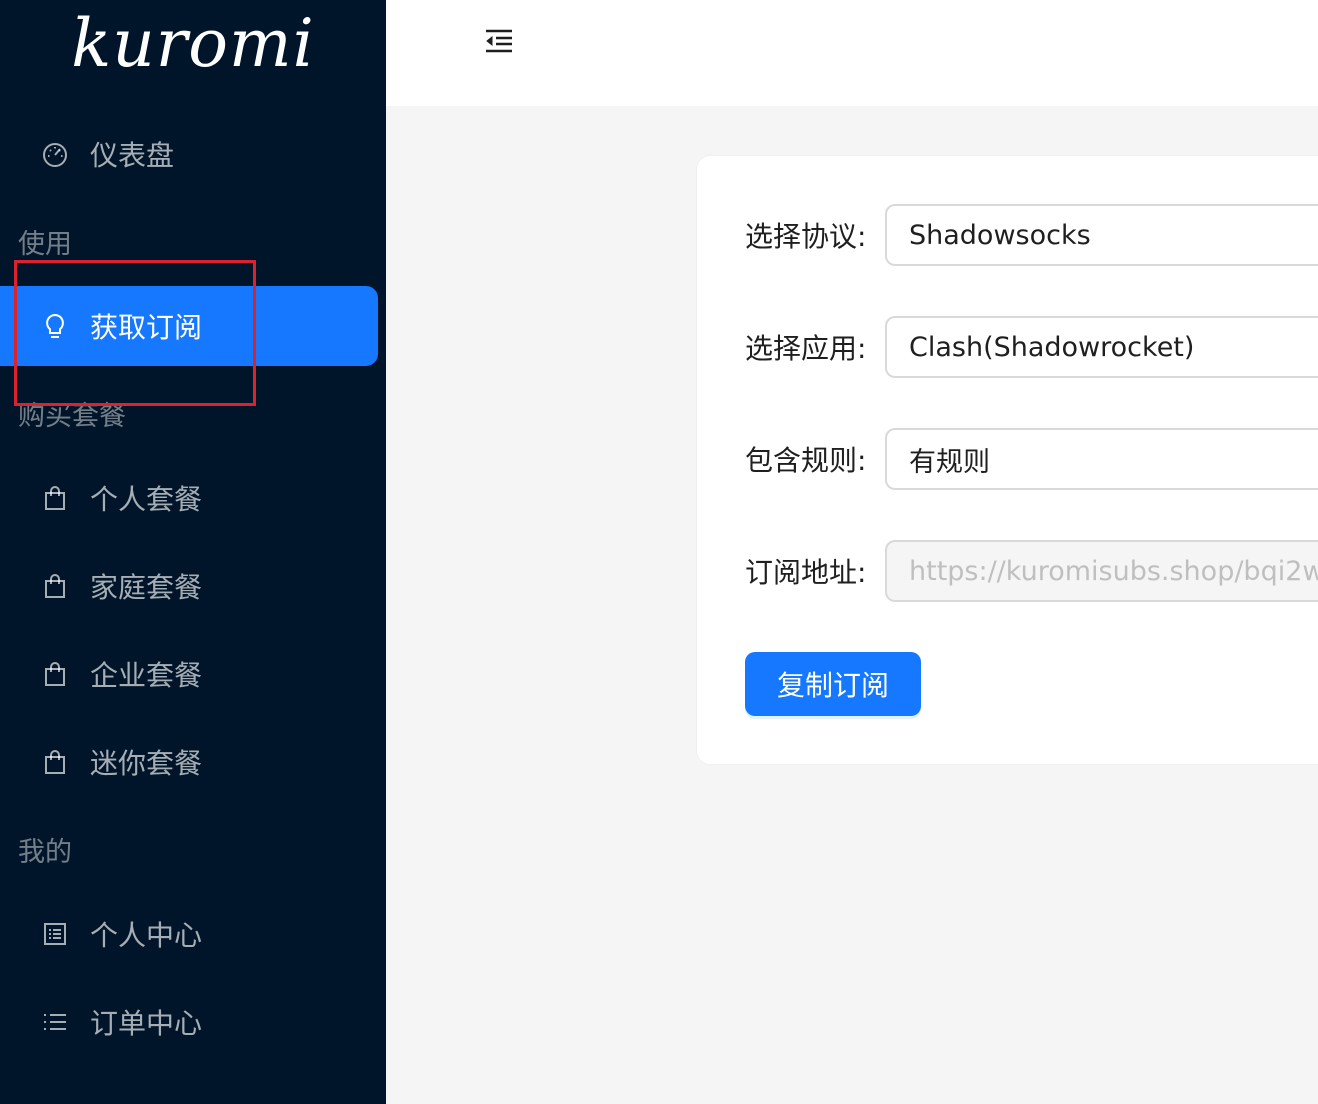 The height and width of the screenshot is (1104, 1318). I want to click on menu-fold-icon, so click(499, 42).